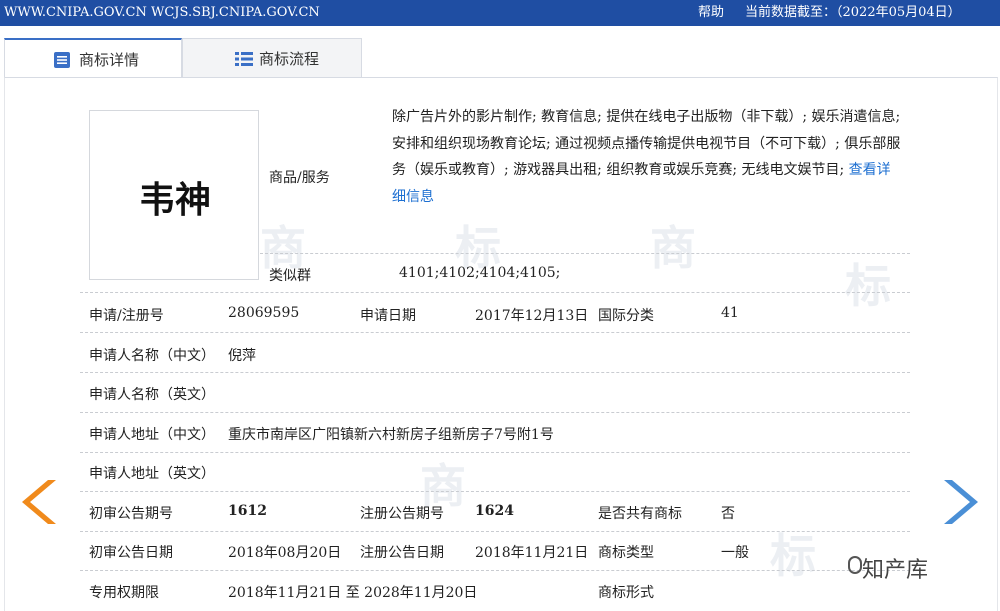  I want to click on tm-type-value: 一般, so click(735, 553).